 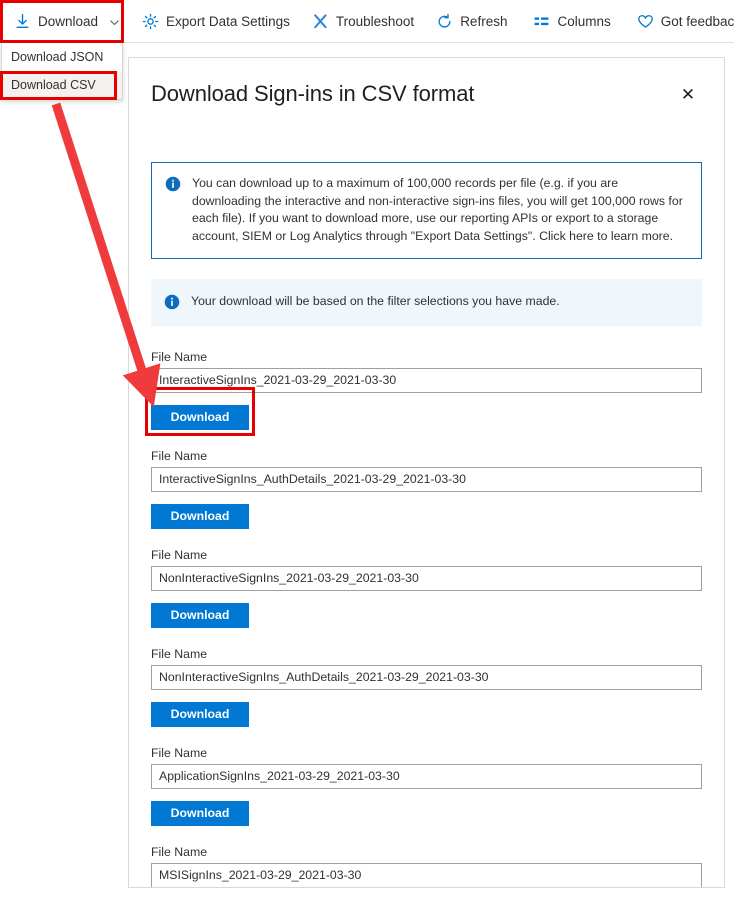 I want to click on toolbar-button-troubleshoot: Troubleshoot, so click(x=363, y=21).